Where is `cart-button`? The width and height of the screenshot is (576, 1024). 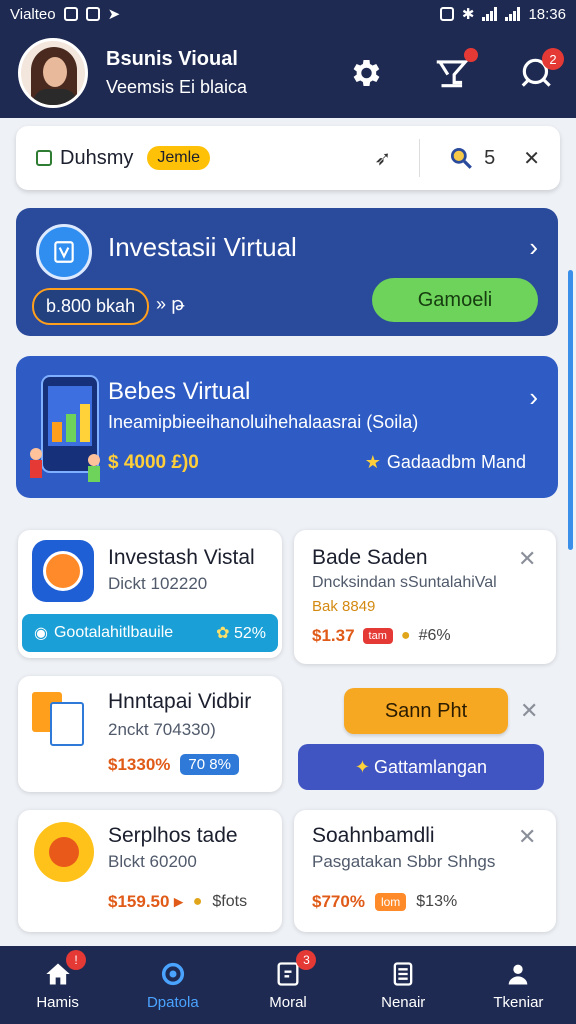 cart-button is located at coordinates (454, 71).